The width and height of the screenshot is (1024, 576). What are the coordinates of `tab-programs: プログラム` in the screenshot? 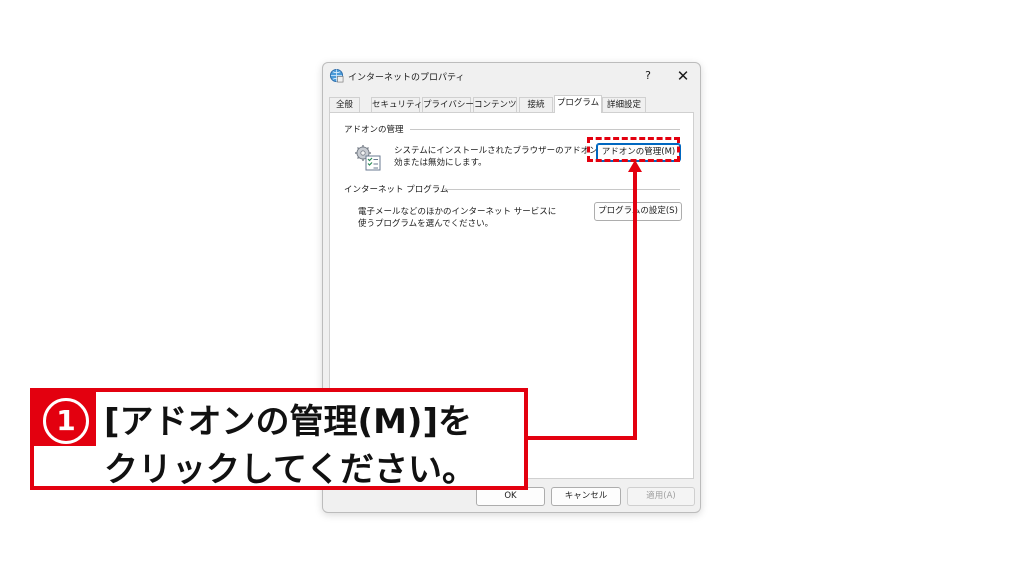 It's located at (578, 104).